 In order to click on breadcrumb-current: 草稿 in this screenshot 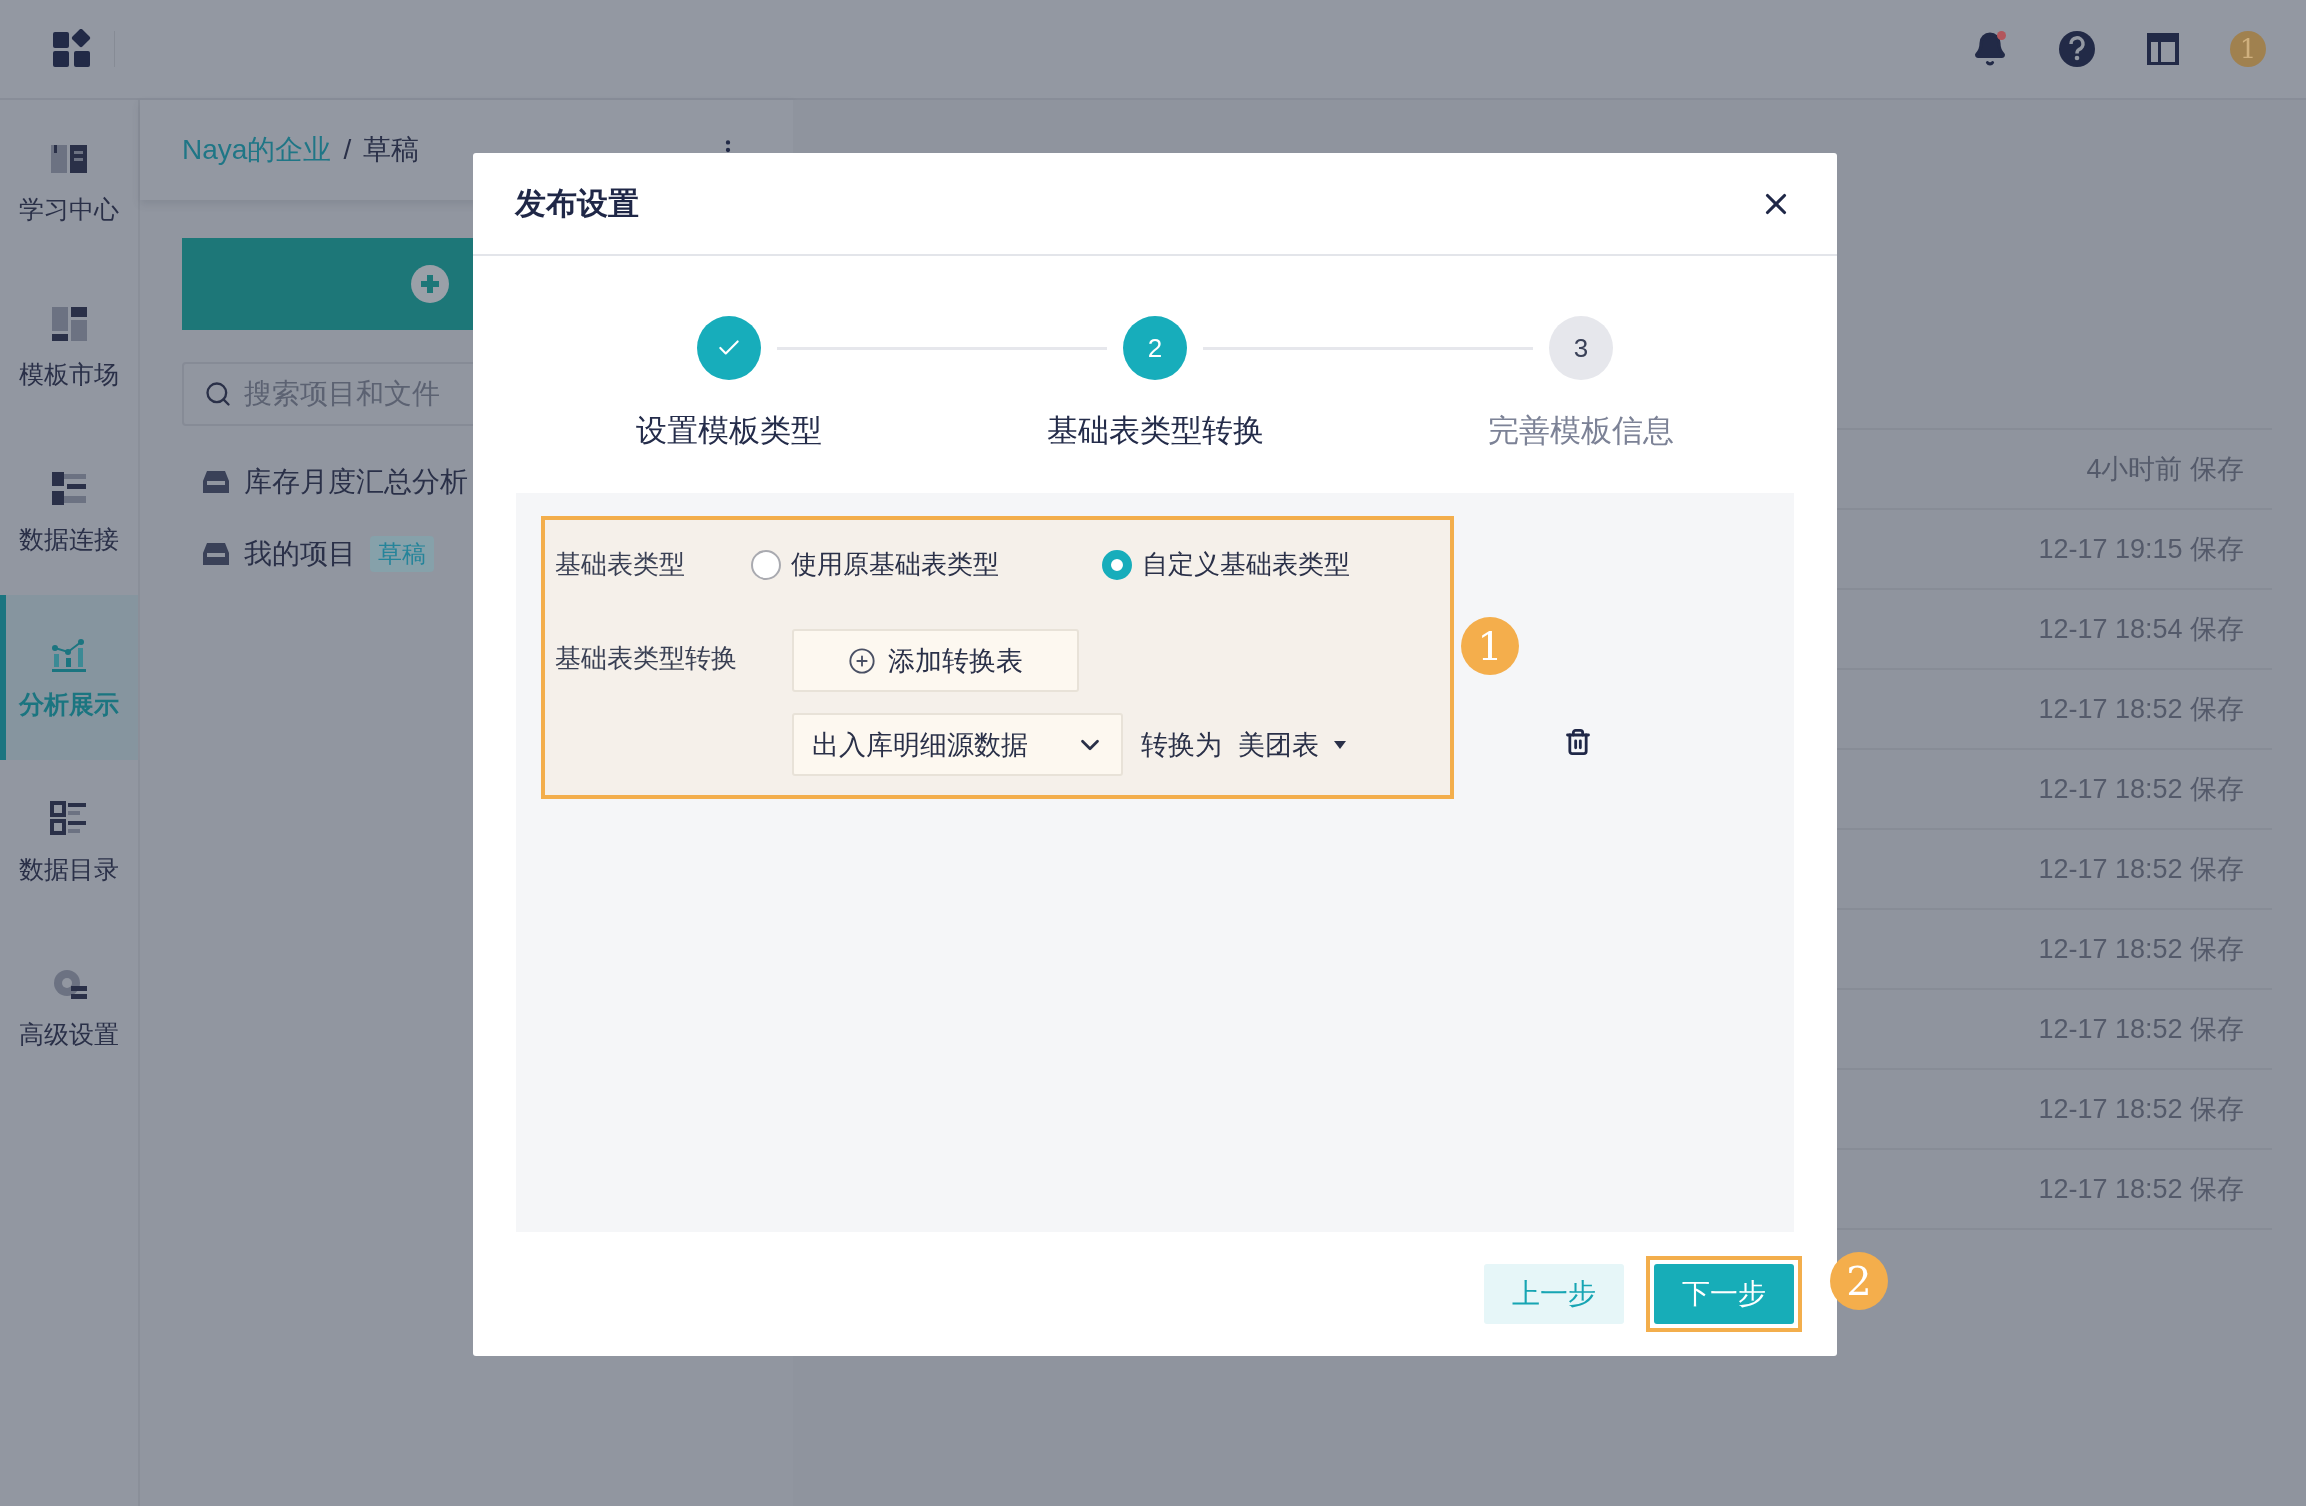, I will do `click(391, 150)`.